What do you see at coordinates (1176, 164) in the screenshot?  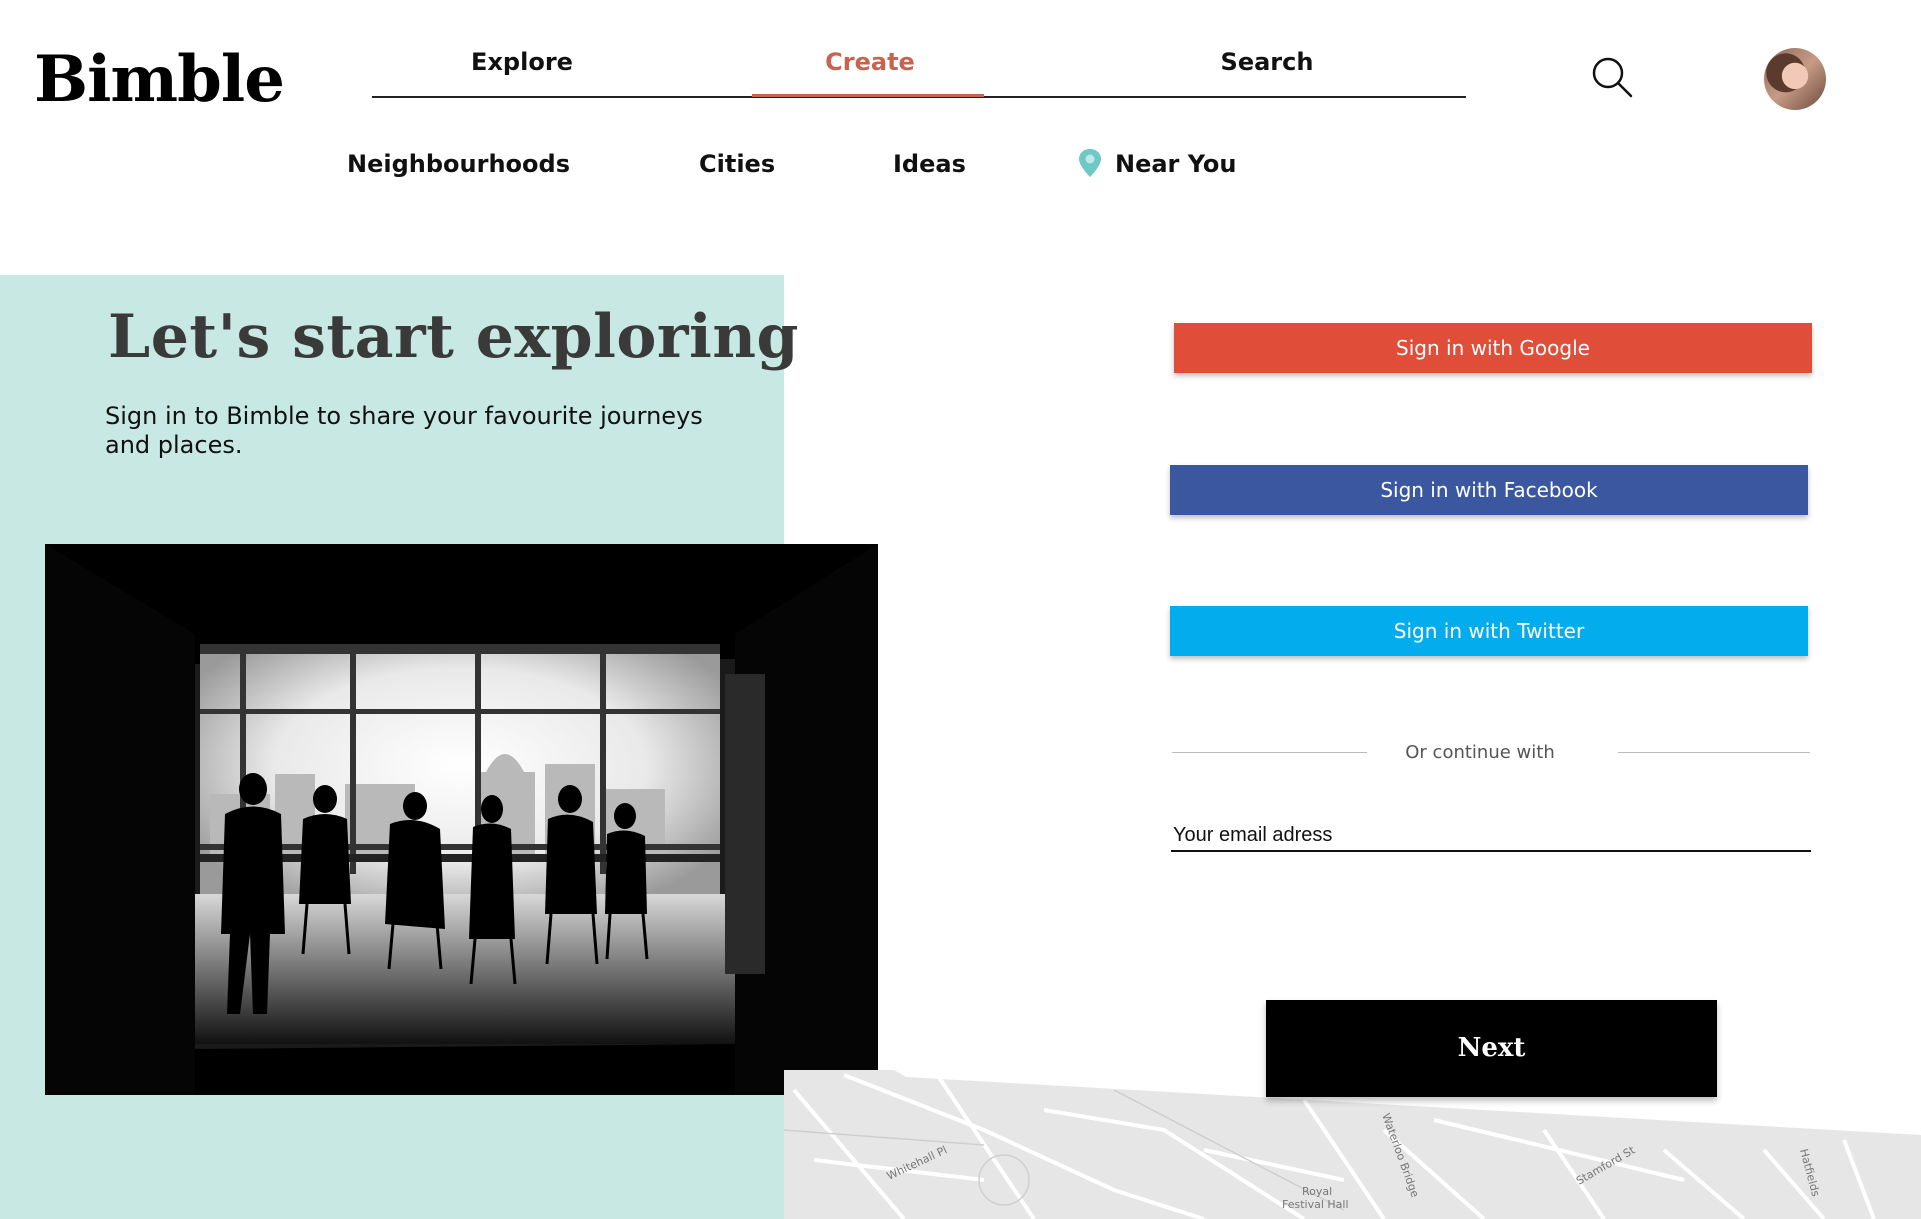 I see `subnav-near-you: Near You` at bounding box center [1176, 164].